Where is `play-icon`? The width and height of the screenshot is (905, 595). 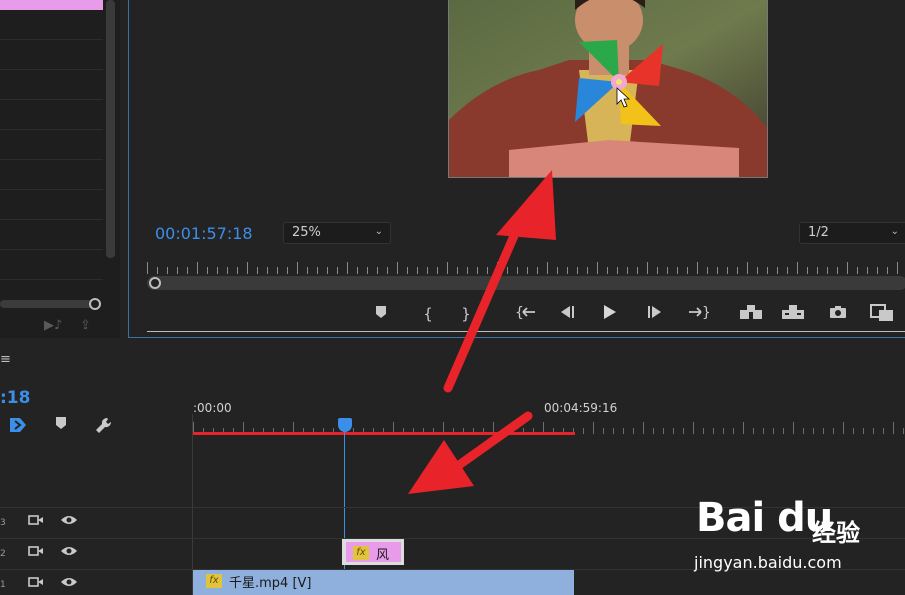 play-icon is located at coordinates (610, 312).